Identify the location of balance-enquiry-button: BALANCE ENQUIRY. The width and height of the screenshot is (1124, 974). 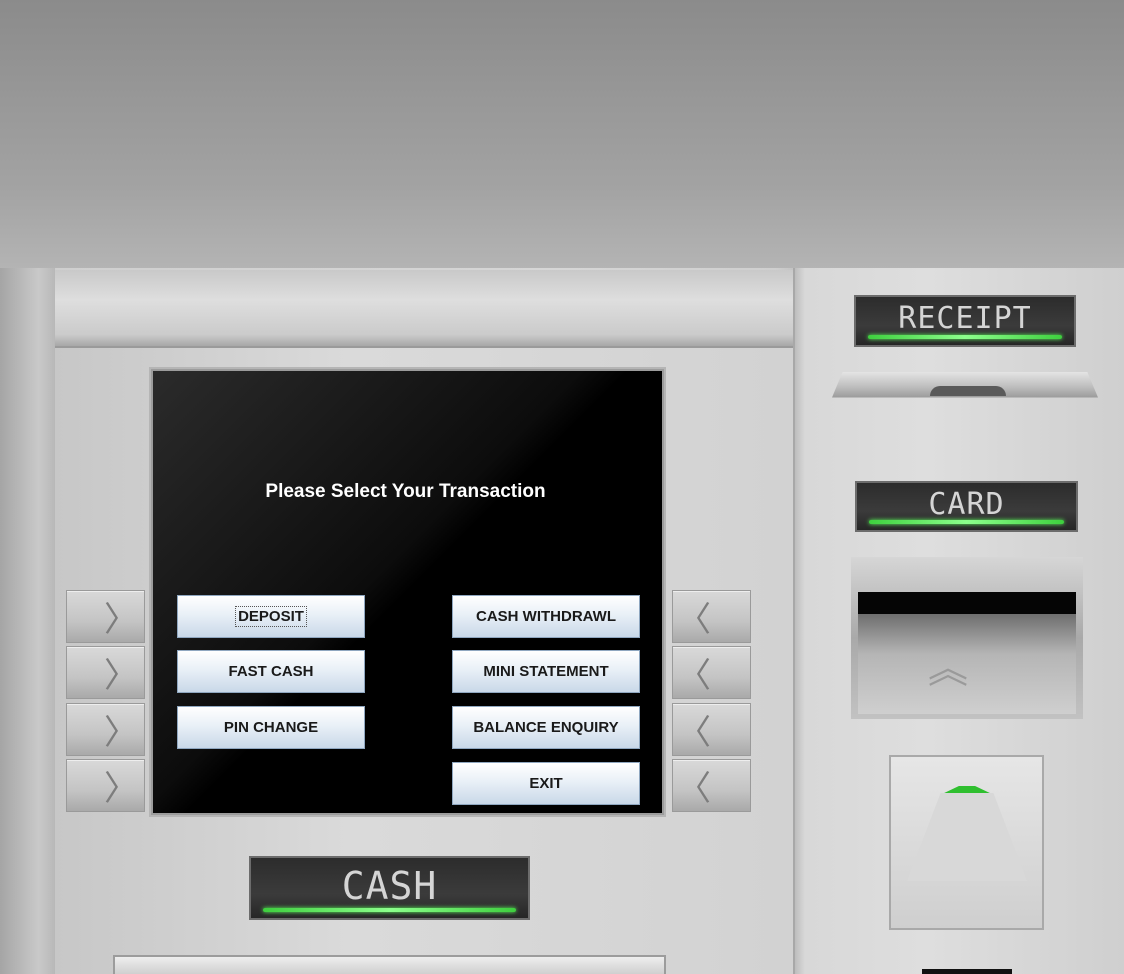
(546, 727).